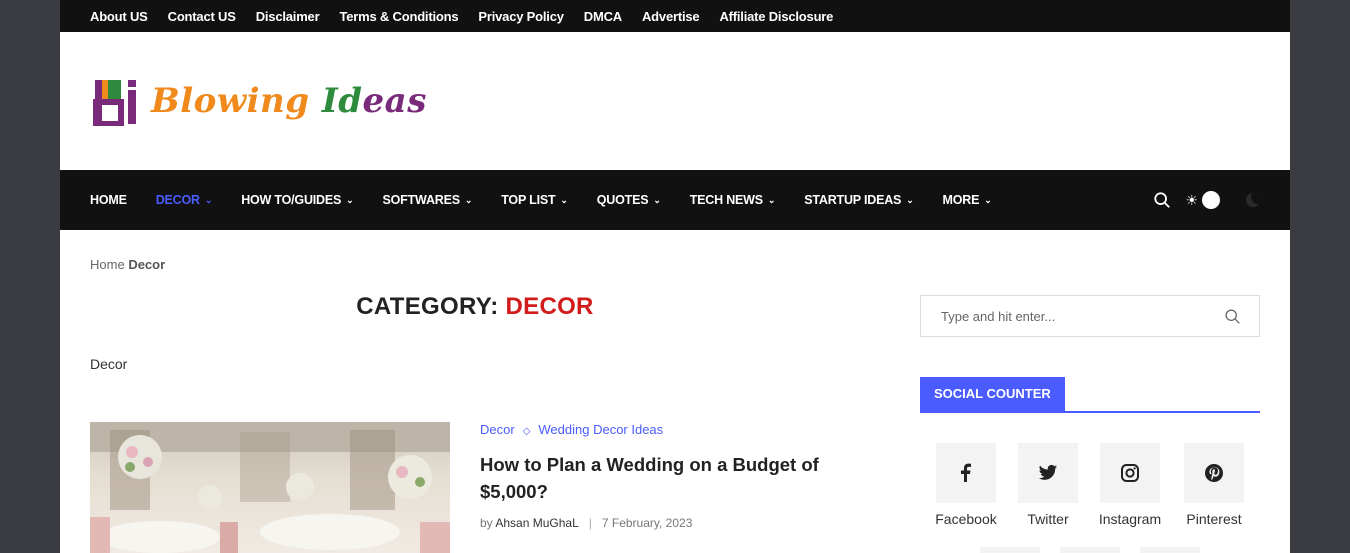 The image size is (1350, 553). Describe the element at coordinates (342, 101) in the screenshot. I see `logo-text-part-2: Id` at that location.